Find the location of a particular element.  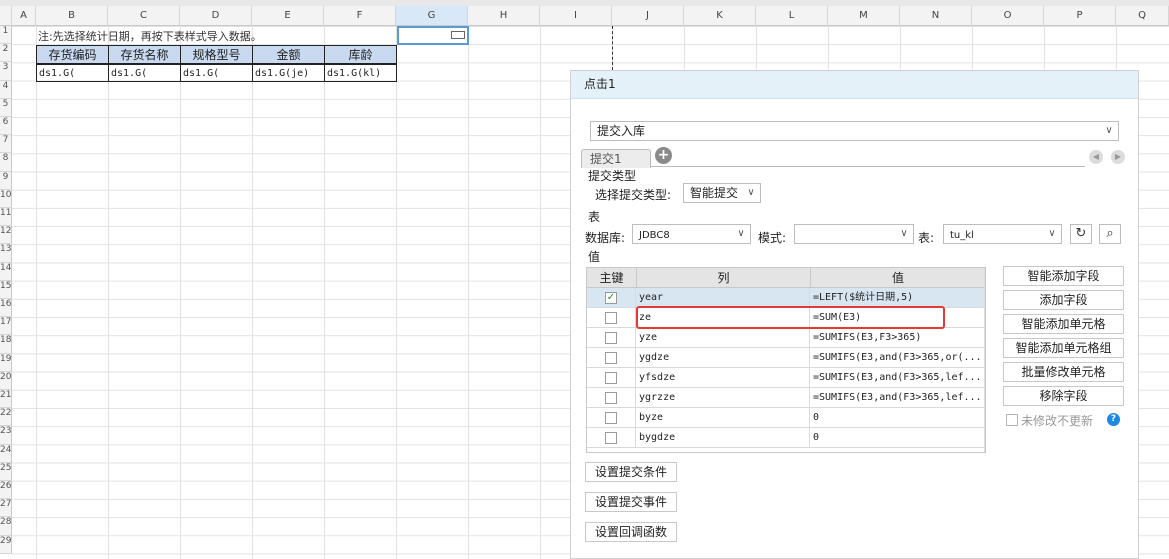

col-header-e: E is located at coordinates (288, 16).